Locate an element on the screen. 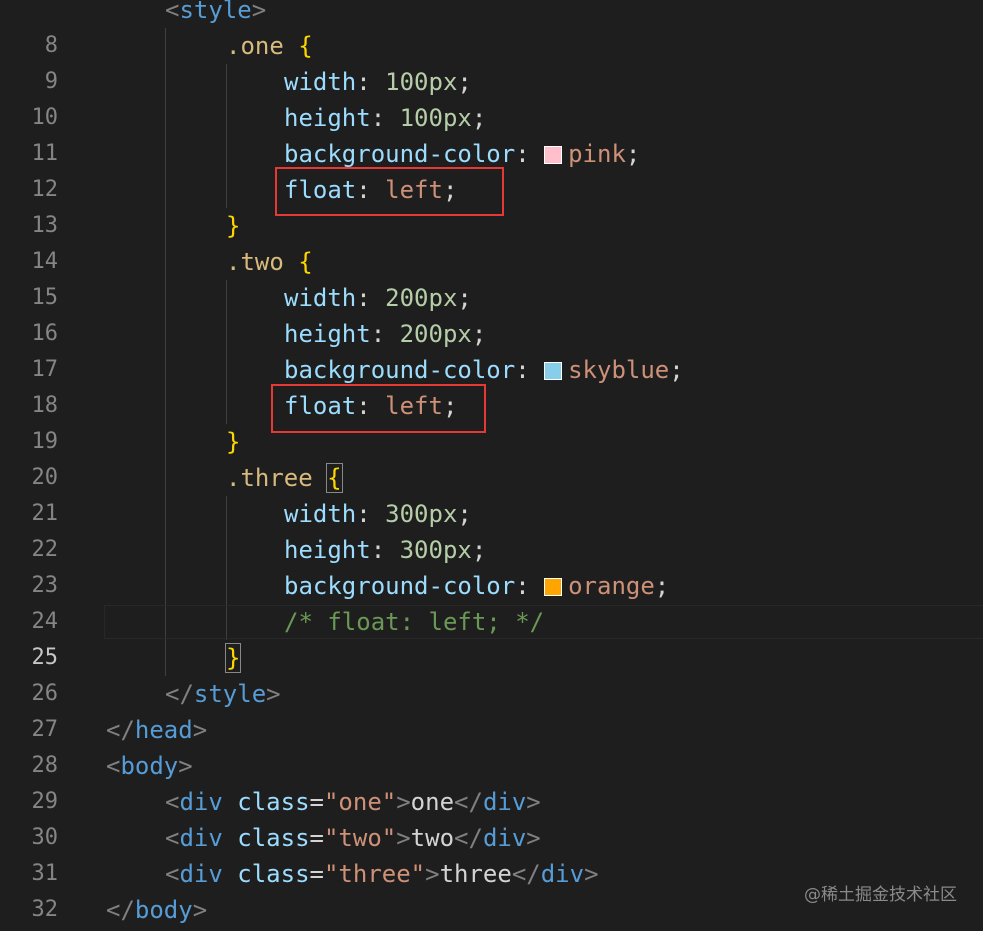  color-swatch-pink is located at coordinates (553, 155).